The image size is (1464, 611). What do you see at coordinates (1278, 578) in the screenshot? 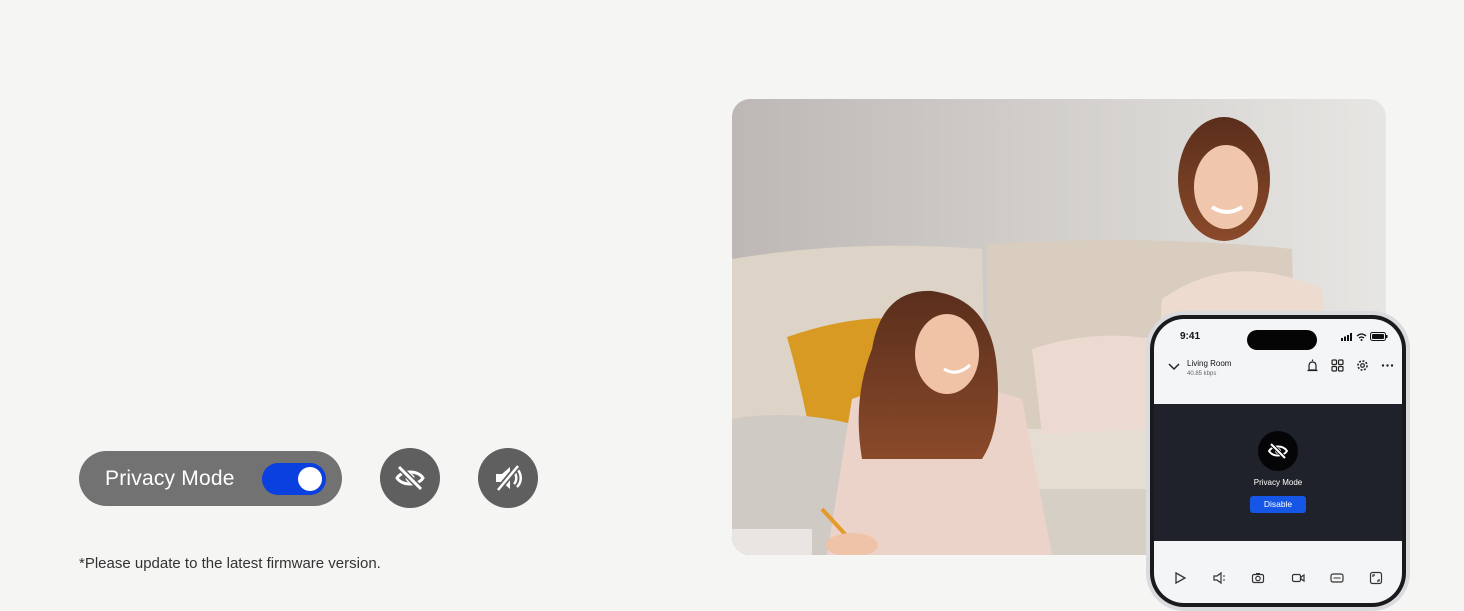
I see `playback-controls` at bounding box center [1278, 578].